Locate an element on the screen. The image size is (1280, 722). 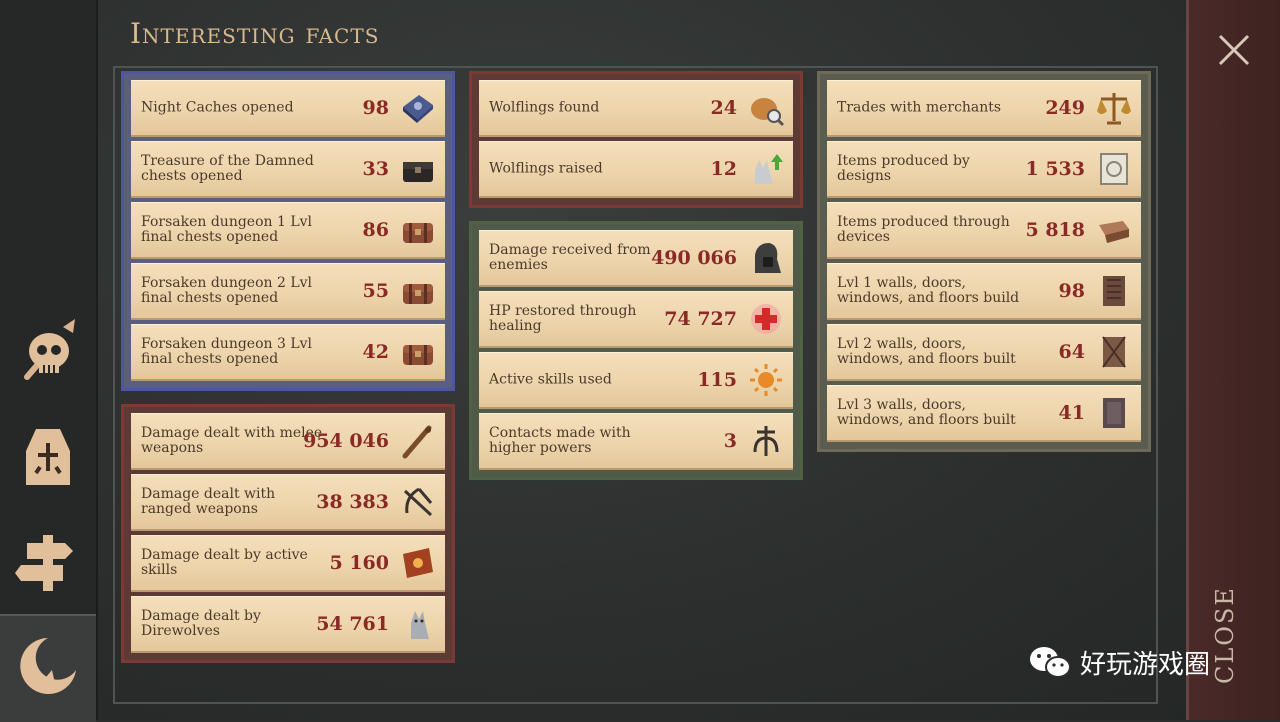
red-cross-icon is located at coordinates (766, 319).